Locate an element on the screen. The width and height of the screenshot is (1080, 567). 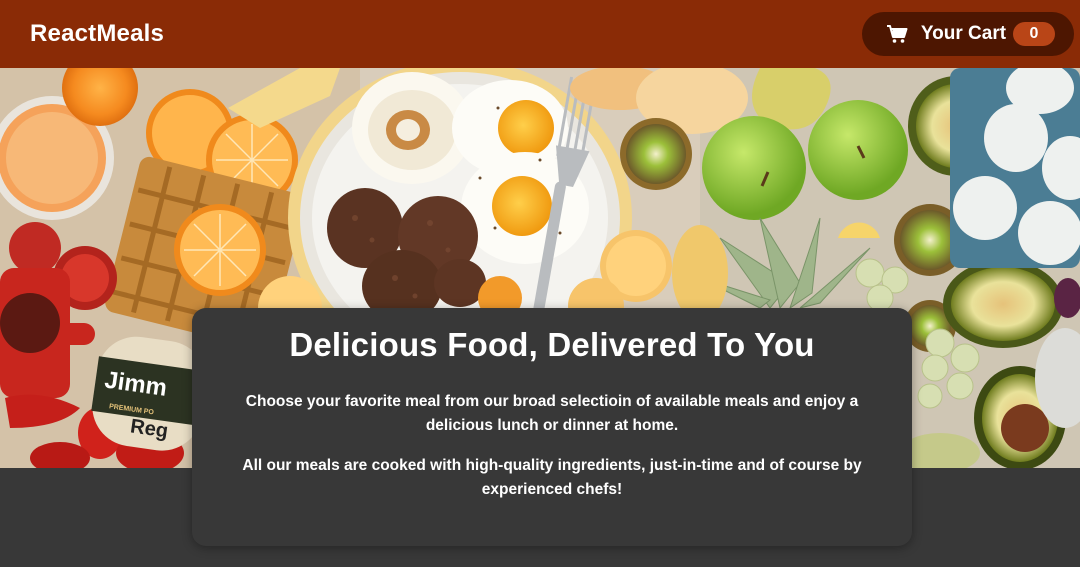
cart-count-badge: 0 is located at coordinates (1034, 34).